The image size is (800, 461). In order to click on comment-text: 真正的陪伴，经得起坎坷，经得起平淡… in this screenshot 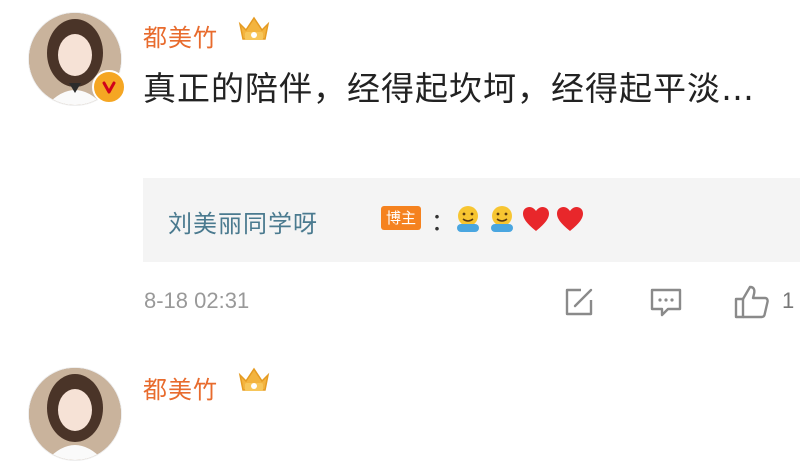, I will do `click(449, 88)`.